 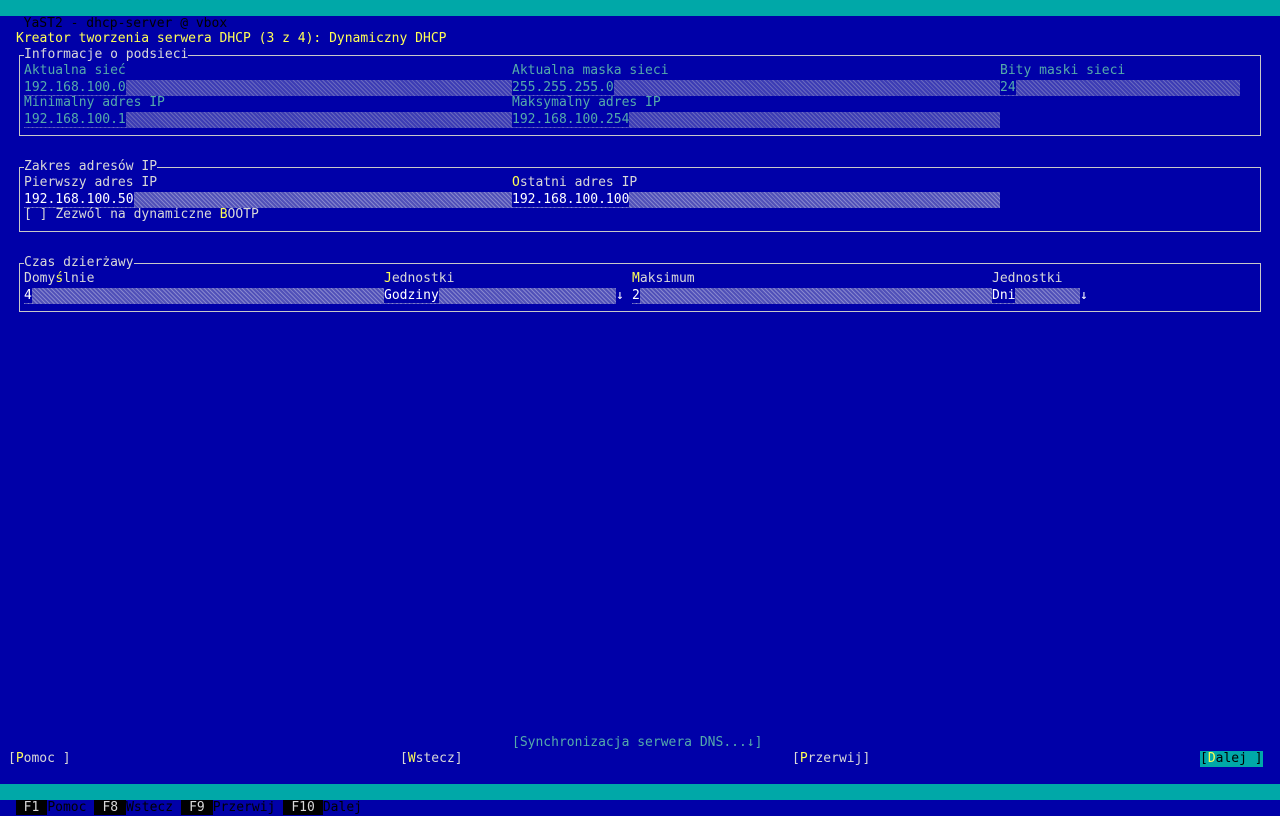 I want to click on max-lease-label: Maksimum, so click(x=663, y=279).